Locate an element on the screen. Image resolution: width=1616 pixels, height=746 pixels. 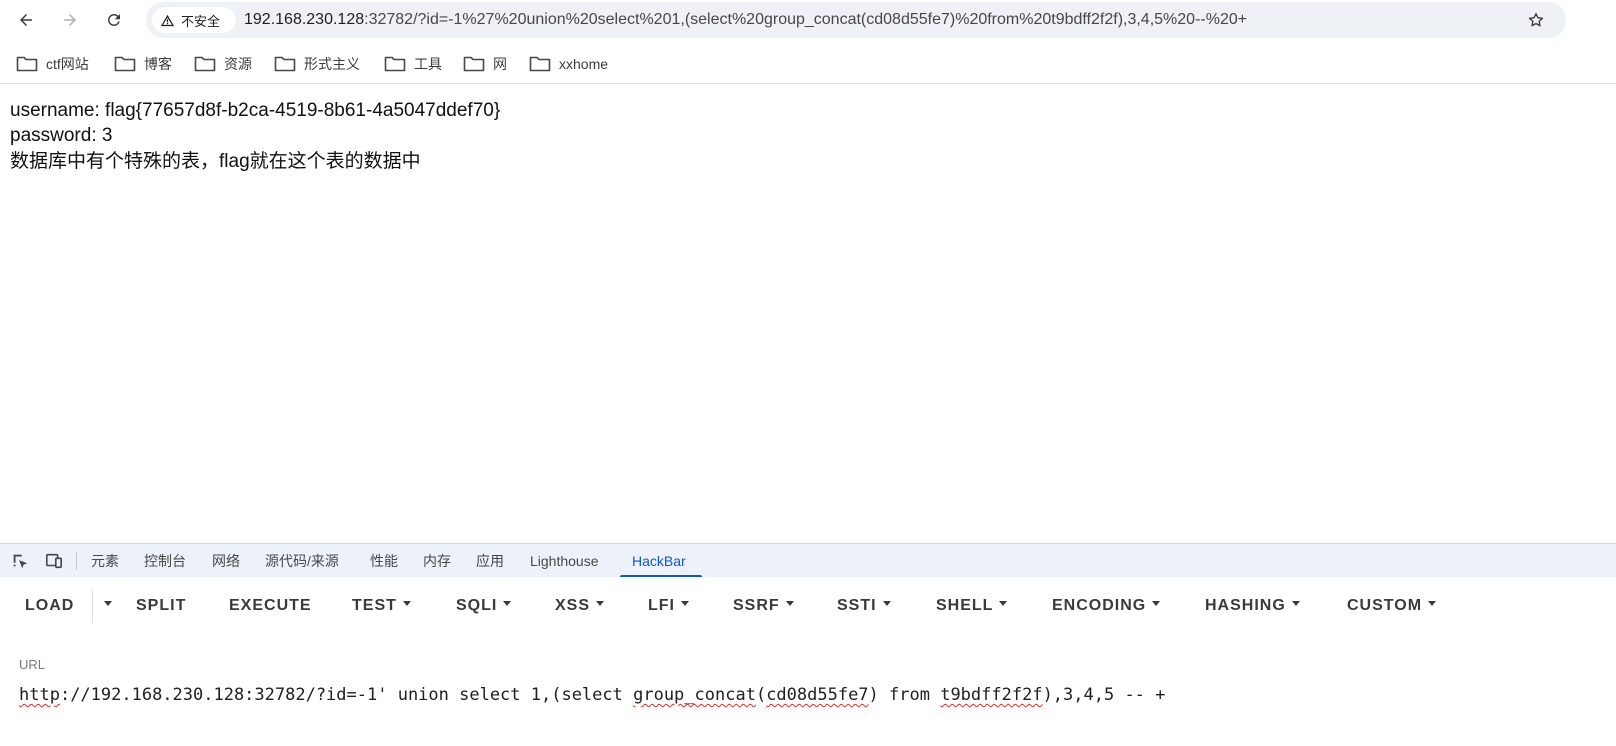
execute-label: EXECUTE is located at coordinates (270, 605).